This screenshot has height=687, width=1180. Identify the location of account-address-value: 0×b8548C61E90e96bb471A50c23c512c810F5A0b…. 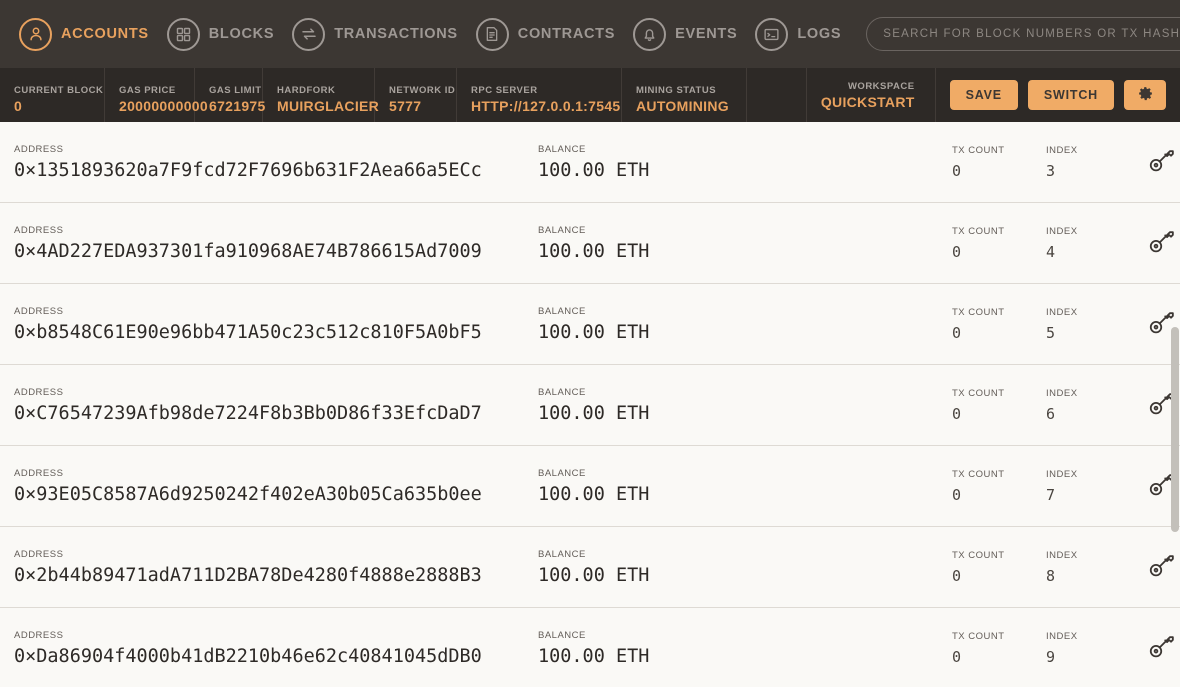
(248, 332).